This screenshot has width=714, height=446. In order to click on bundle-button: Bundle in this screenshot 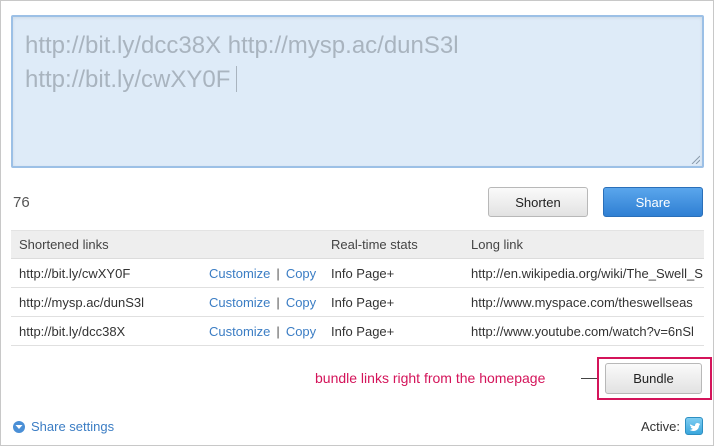, I will do `click(653, 378)`.